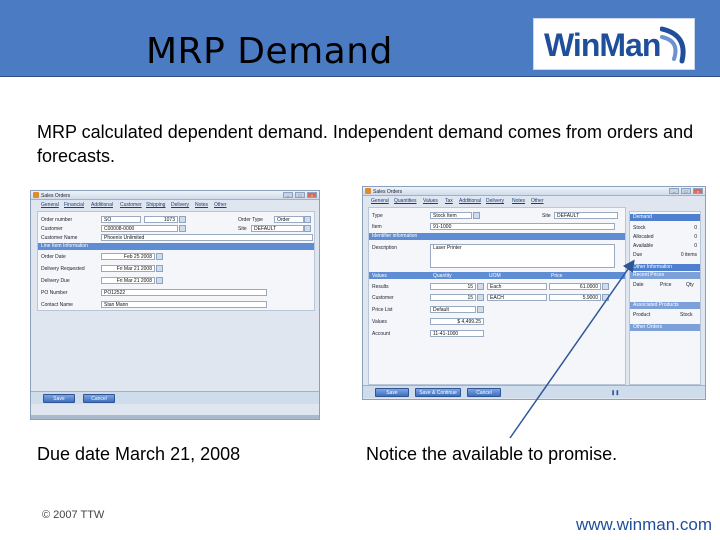 The image size is (720, 540). What do you see at coordinates (453, 309) in the screenshot?
I see `price-list-select: Default` at bounding box center [453, 309].